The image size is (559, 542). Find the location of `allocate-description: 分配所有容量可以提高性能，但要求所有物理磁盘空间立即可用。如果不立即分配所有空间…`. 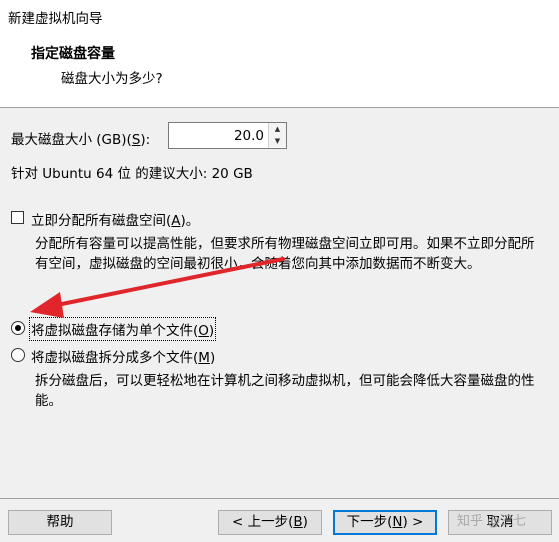

allocate-description: 分配所有容量可以提高性能，但要求所有物理磁盘空间立即可用。如果不立即分配所有空间… is located at coordinates (285, 254).